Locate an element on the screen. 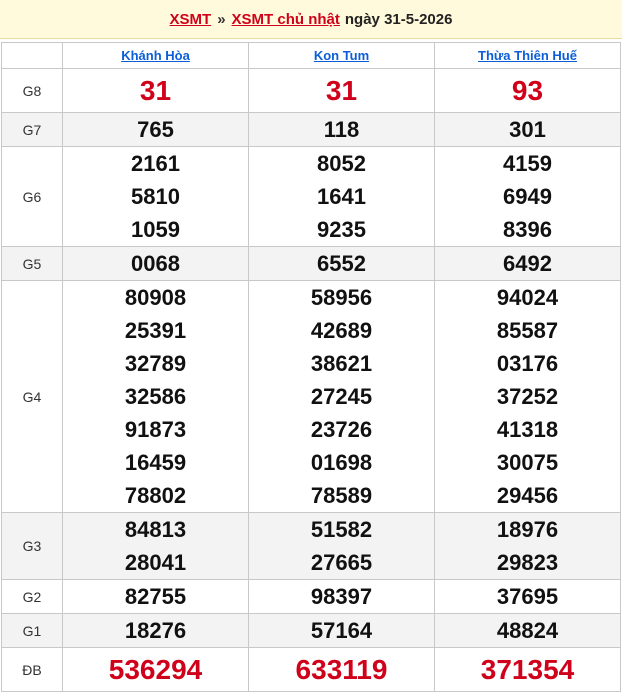  prize-number: 78589 is located at coordinates (341, 495).